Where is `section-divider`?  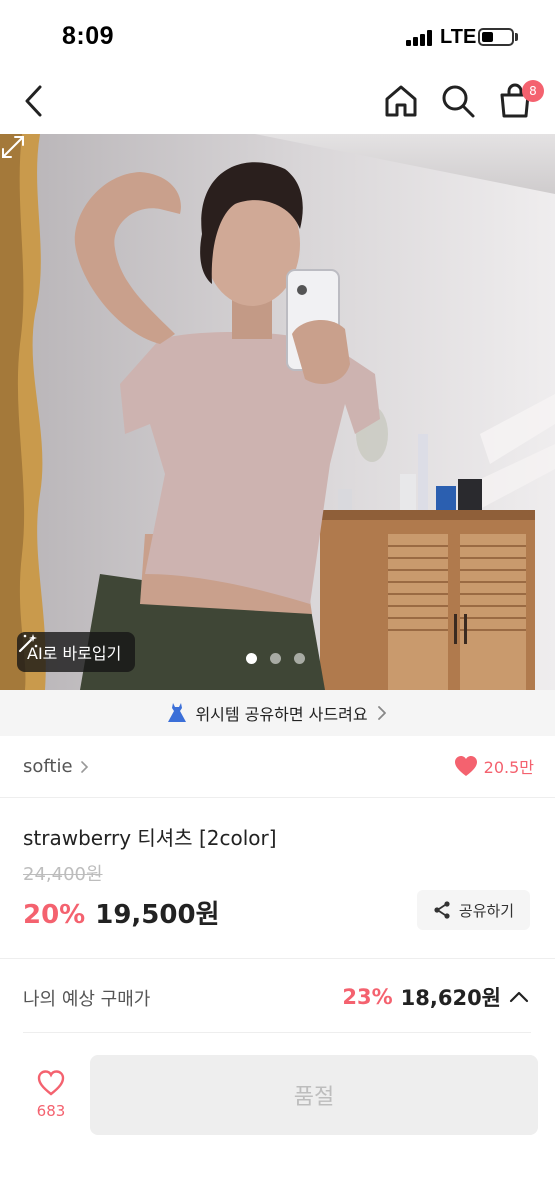
section-divider is located at coordinates (277, 958).